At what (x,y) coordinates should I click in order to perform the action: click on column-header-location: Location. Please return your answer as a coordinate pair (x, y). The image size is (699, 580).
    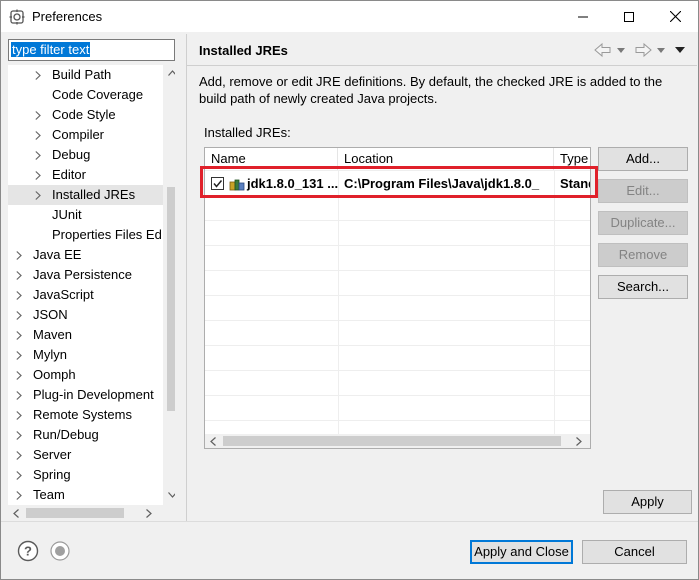
    Looking at the image, I should click on (446, 159).